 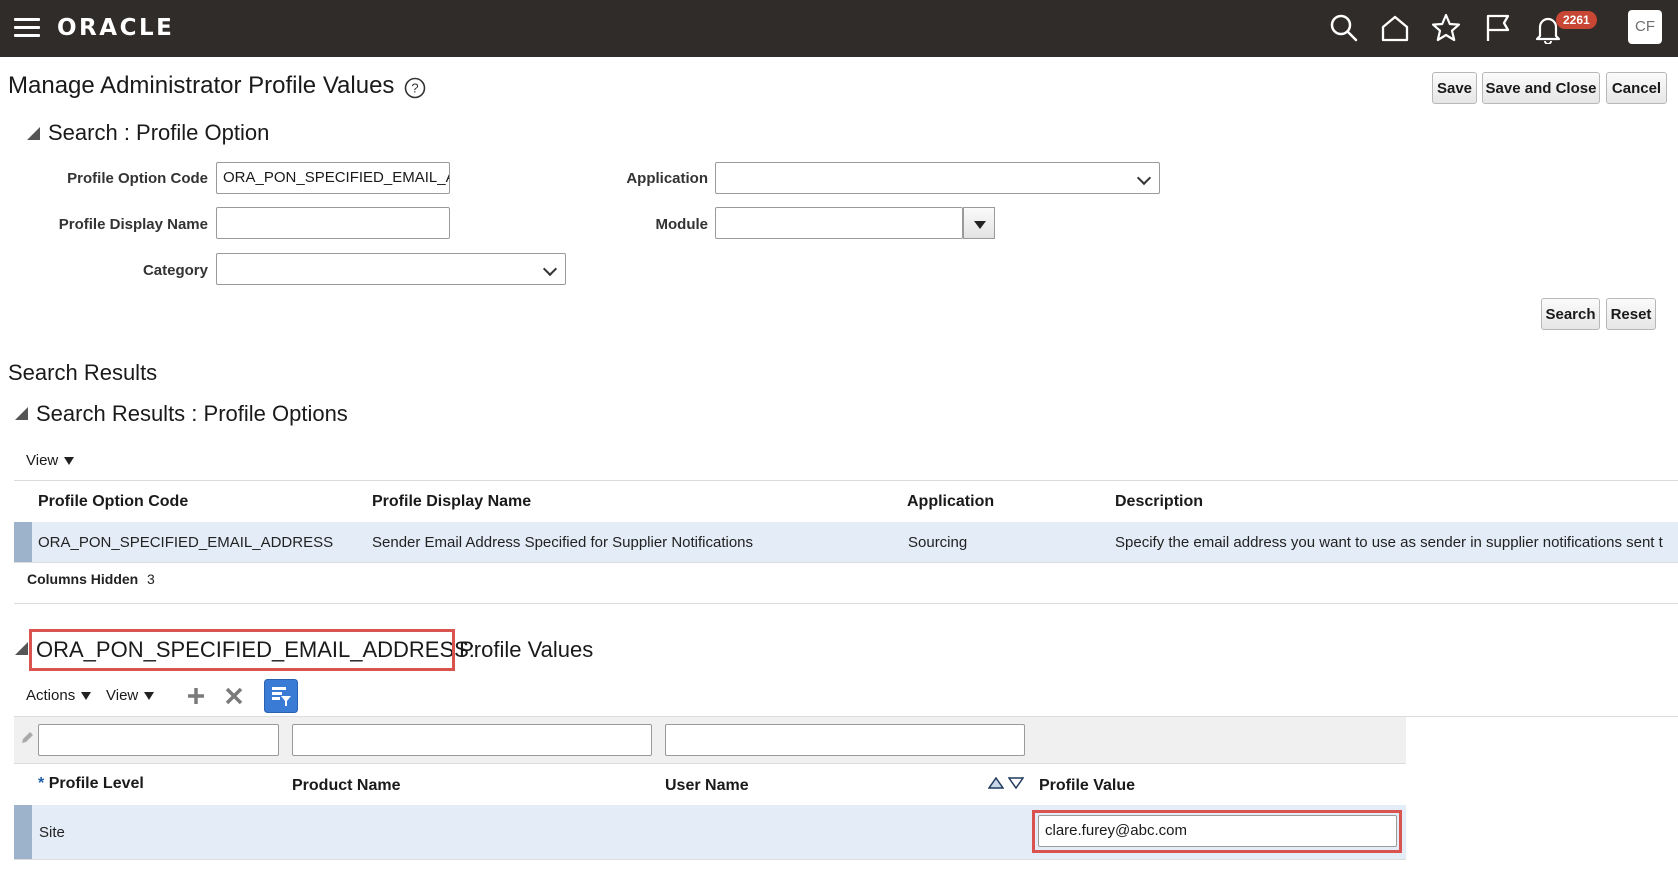 I want to click on col-header-profile-value: Profile Value, so click(x=1087, y=786).